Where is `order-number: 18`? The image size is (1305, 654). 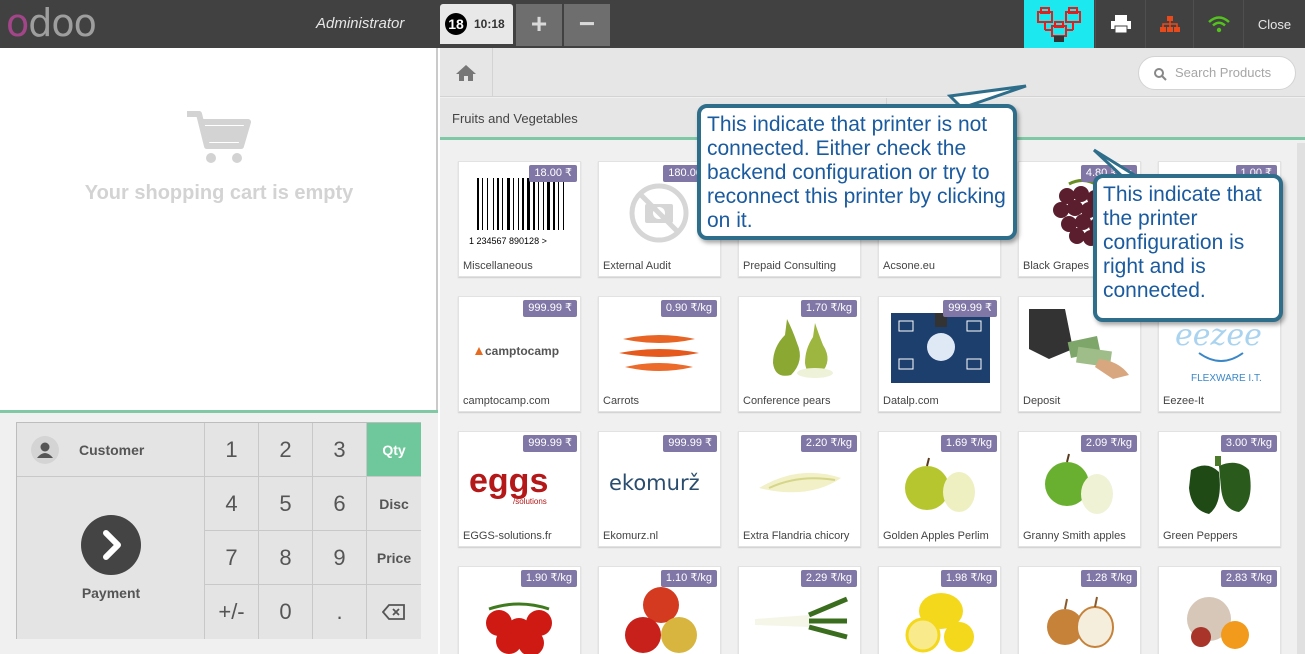 order-number: 18 is located at coordinates (456, 24).